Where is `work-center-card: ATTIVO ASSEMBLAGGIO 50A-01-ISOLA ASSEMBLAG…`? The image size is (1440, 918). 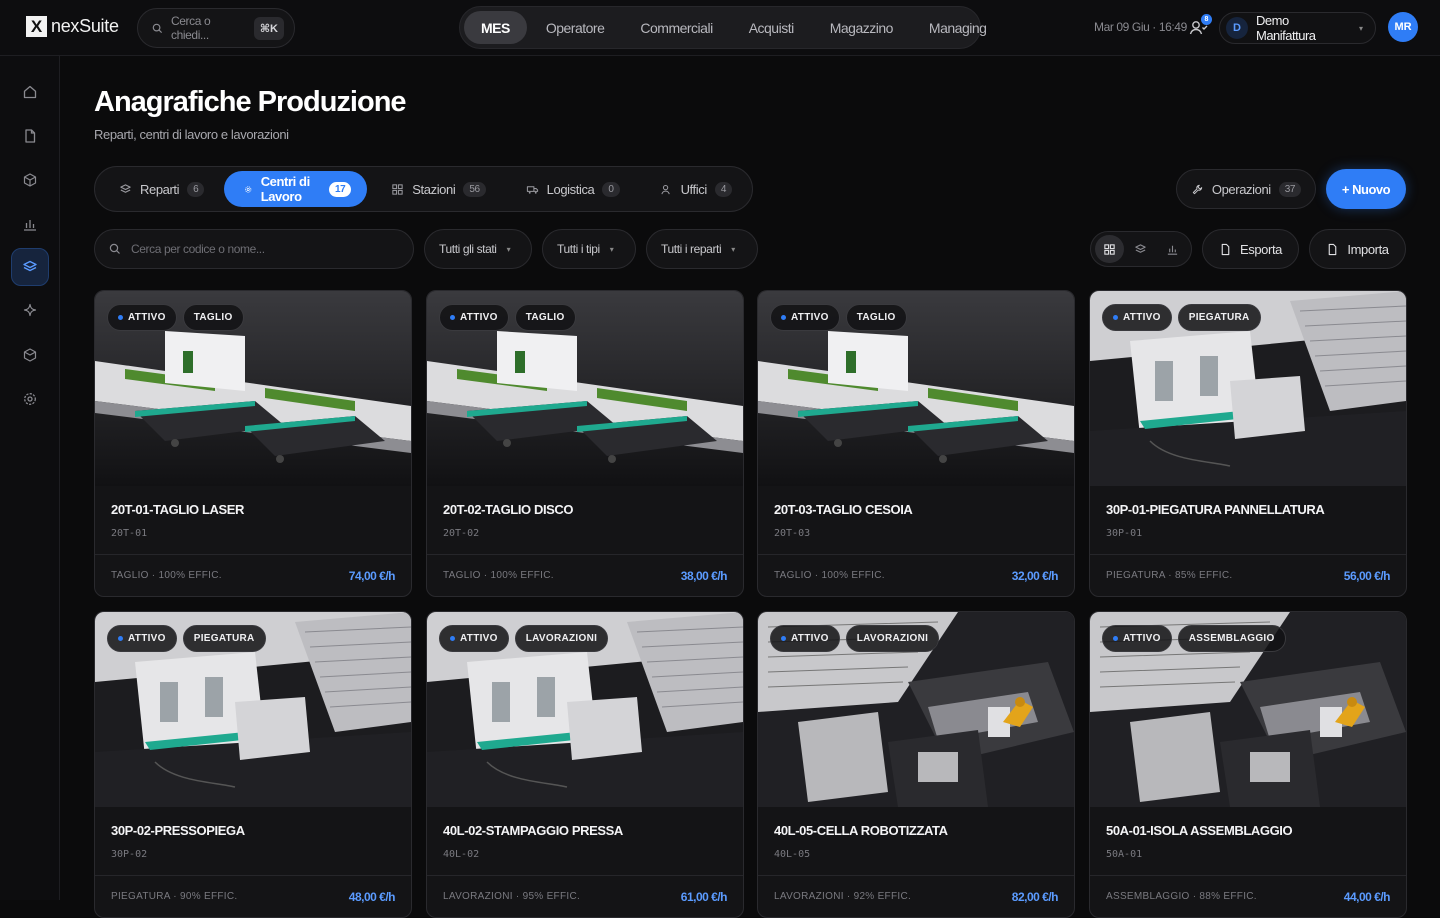
work-center-card: ATTIVO ASSEMBLAGGIO 50A-01-ISOLA ASSEMBLAG… is located at coordinates (1248, 764).